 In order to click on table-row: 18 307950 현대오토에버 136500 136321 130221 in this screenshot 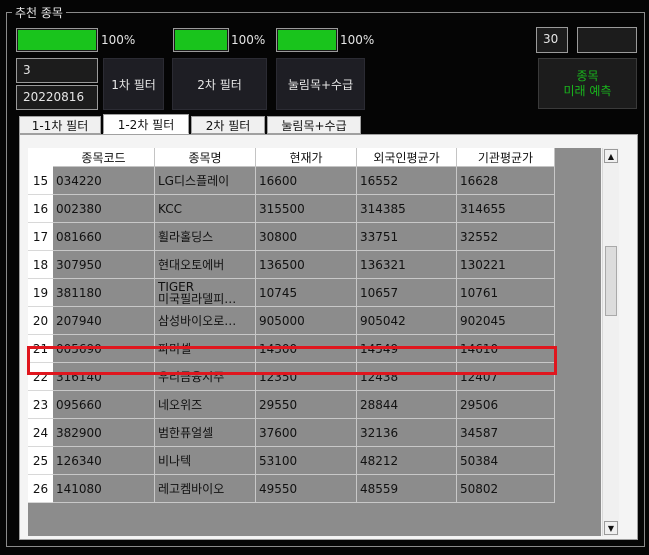, I will do `click(291, 265)`.